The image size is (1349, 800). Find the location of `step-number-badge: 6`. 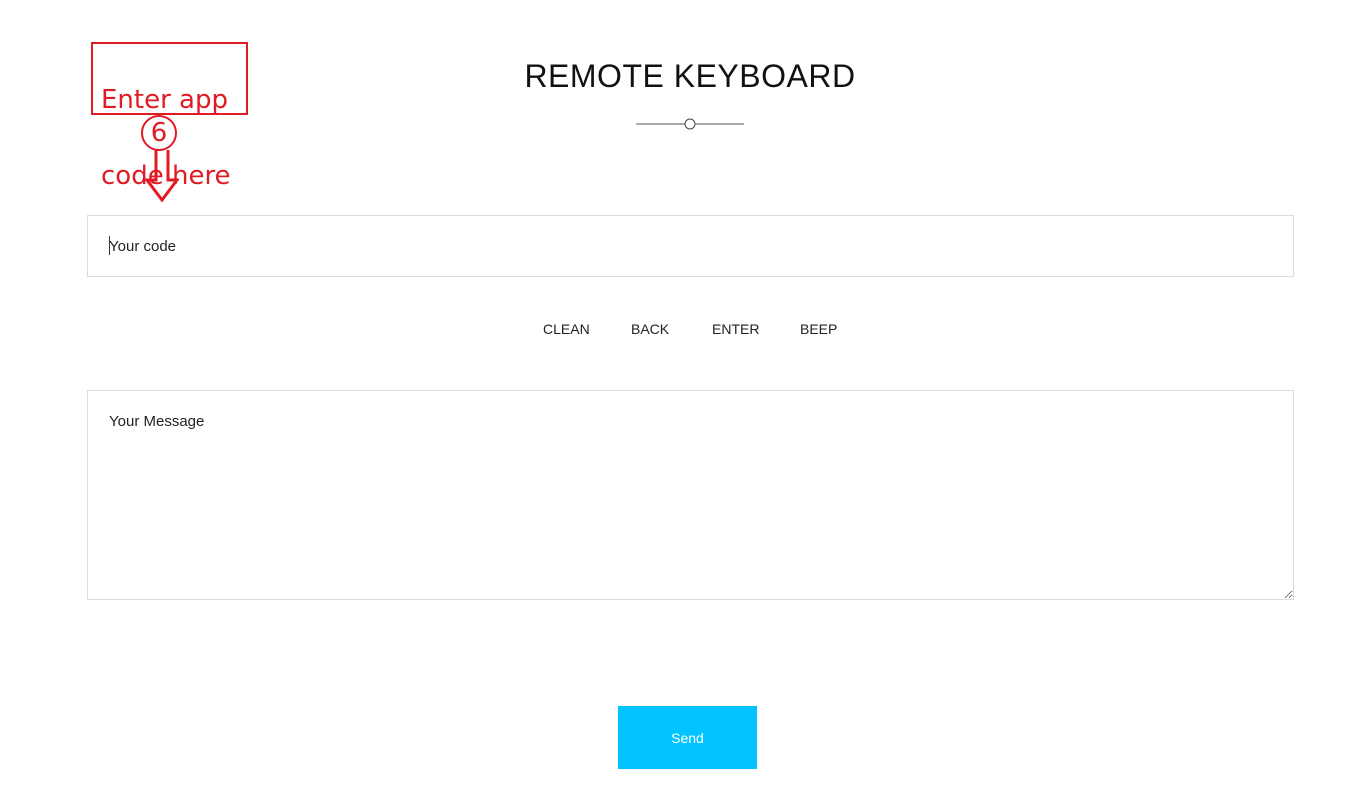

step-number-badge: 6 is located at coordinates (159, 133).